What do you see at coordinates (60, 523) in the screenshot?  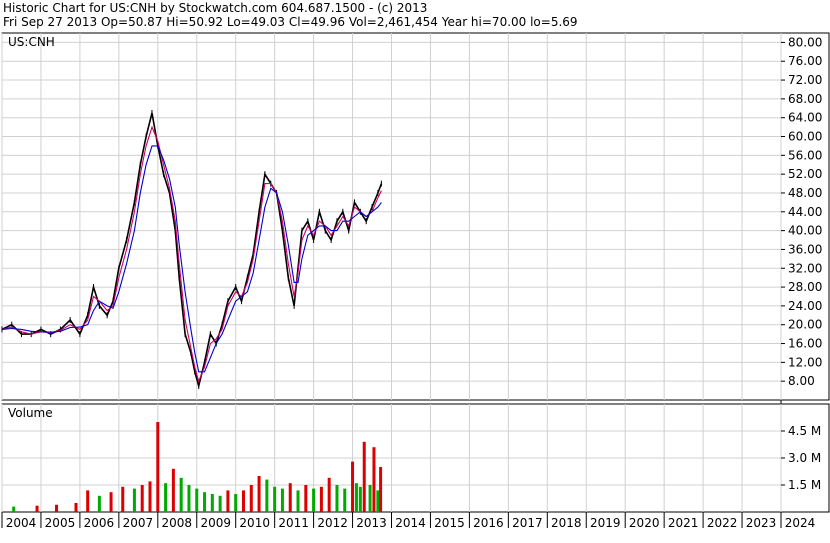 I see `x-tick-label: 2005` at bounding box center [60, 523].